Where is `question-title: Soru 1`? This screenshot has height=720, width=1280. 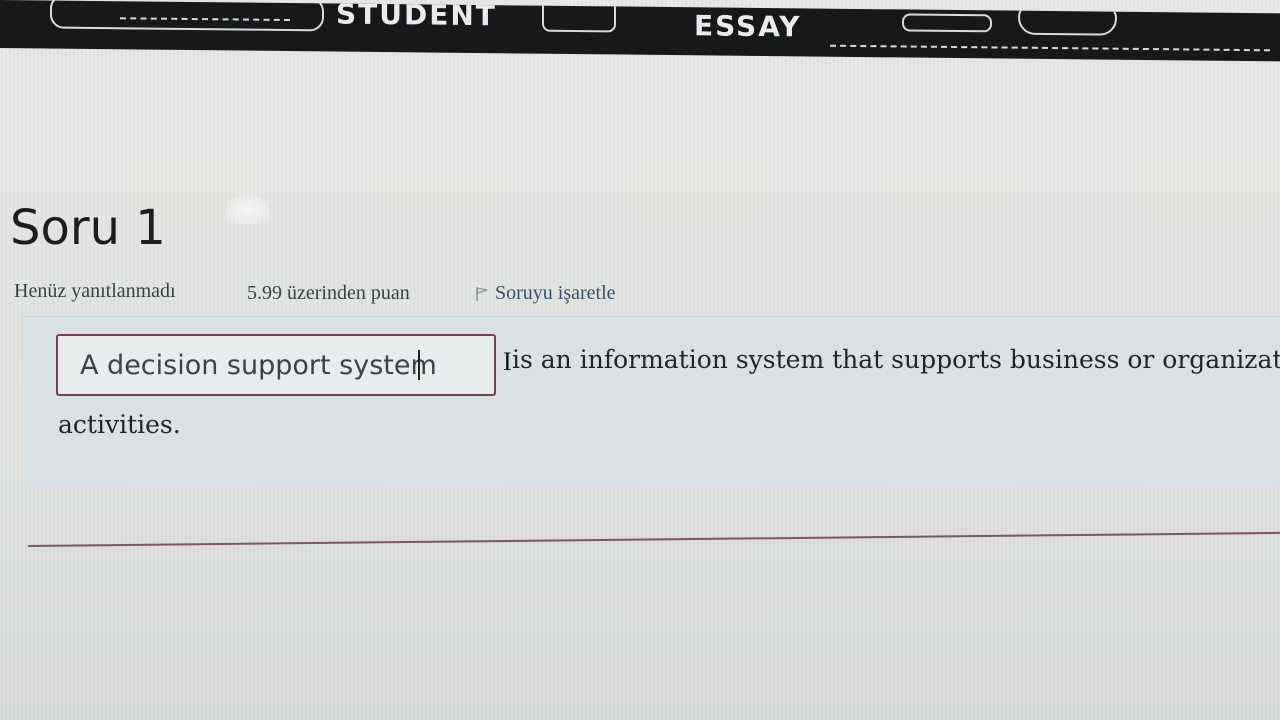 question-title: Soru 1 is located at coordinates (88, 228).